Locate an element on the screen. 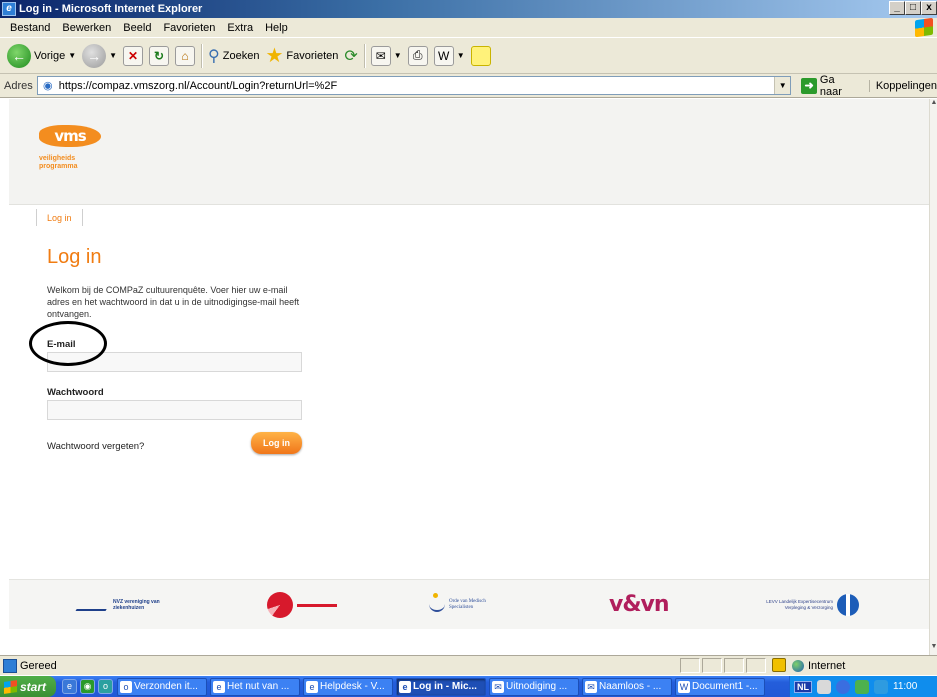 This screenshot has width=937, height=697. menu-bestand: Bestand is located at coordinates (30, 28).